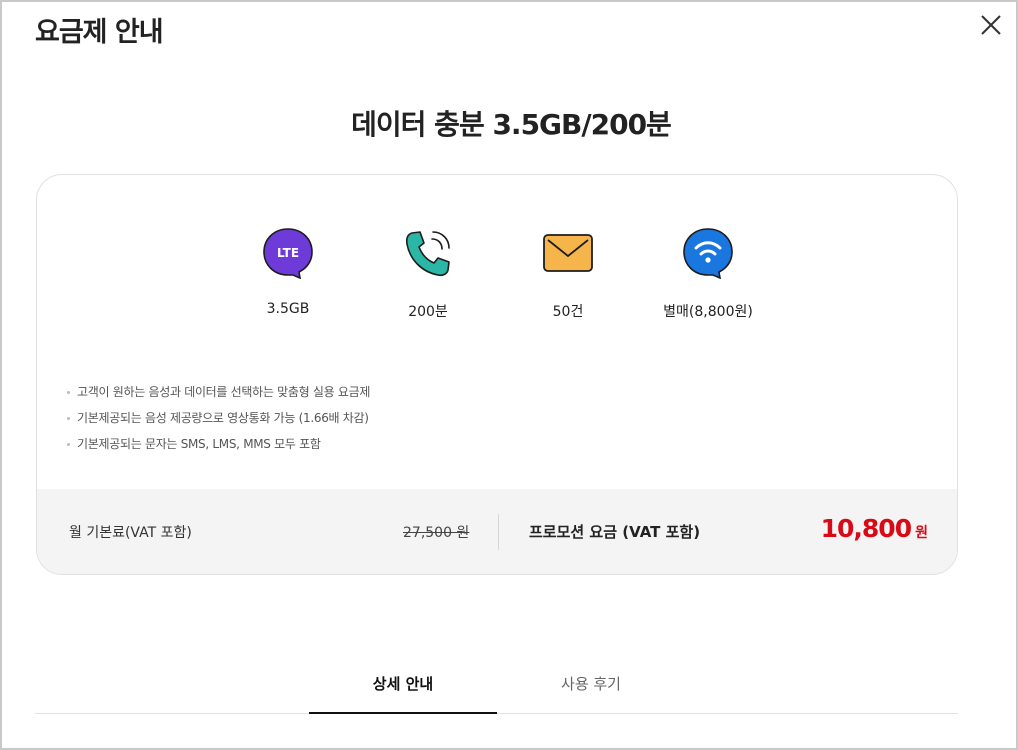  What do you see at coordinates (591, 684) in the screenshot?
I see `tab-reviews: 사용 후기` at bounding box center [591, 684].